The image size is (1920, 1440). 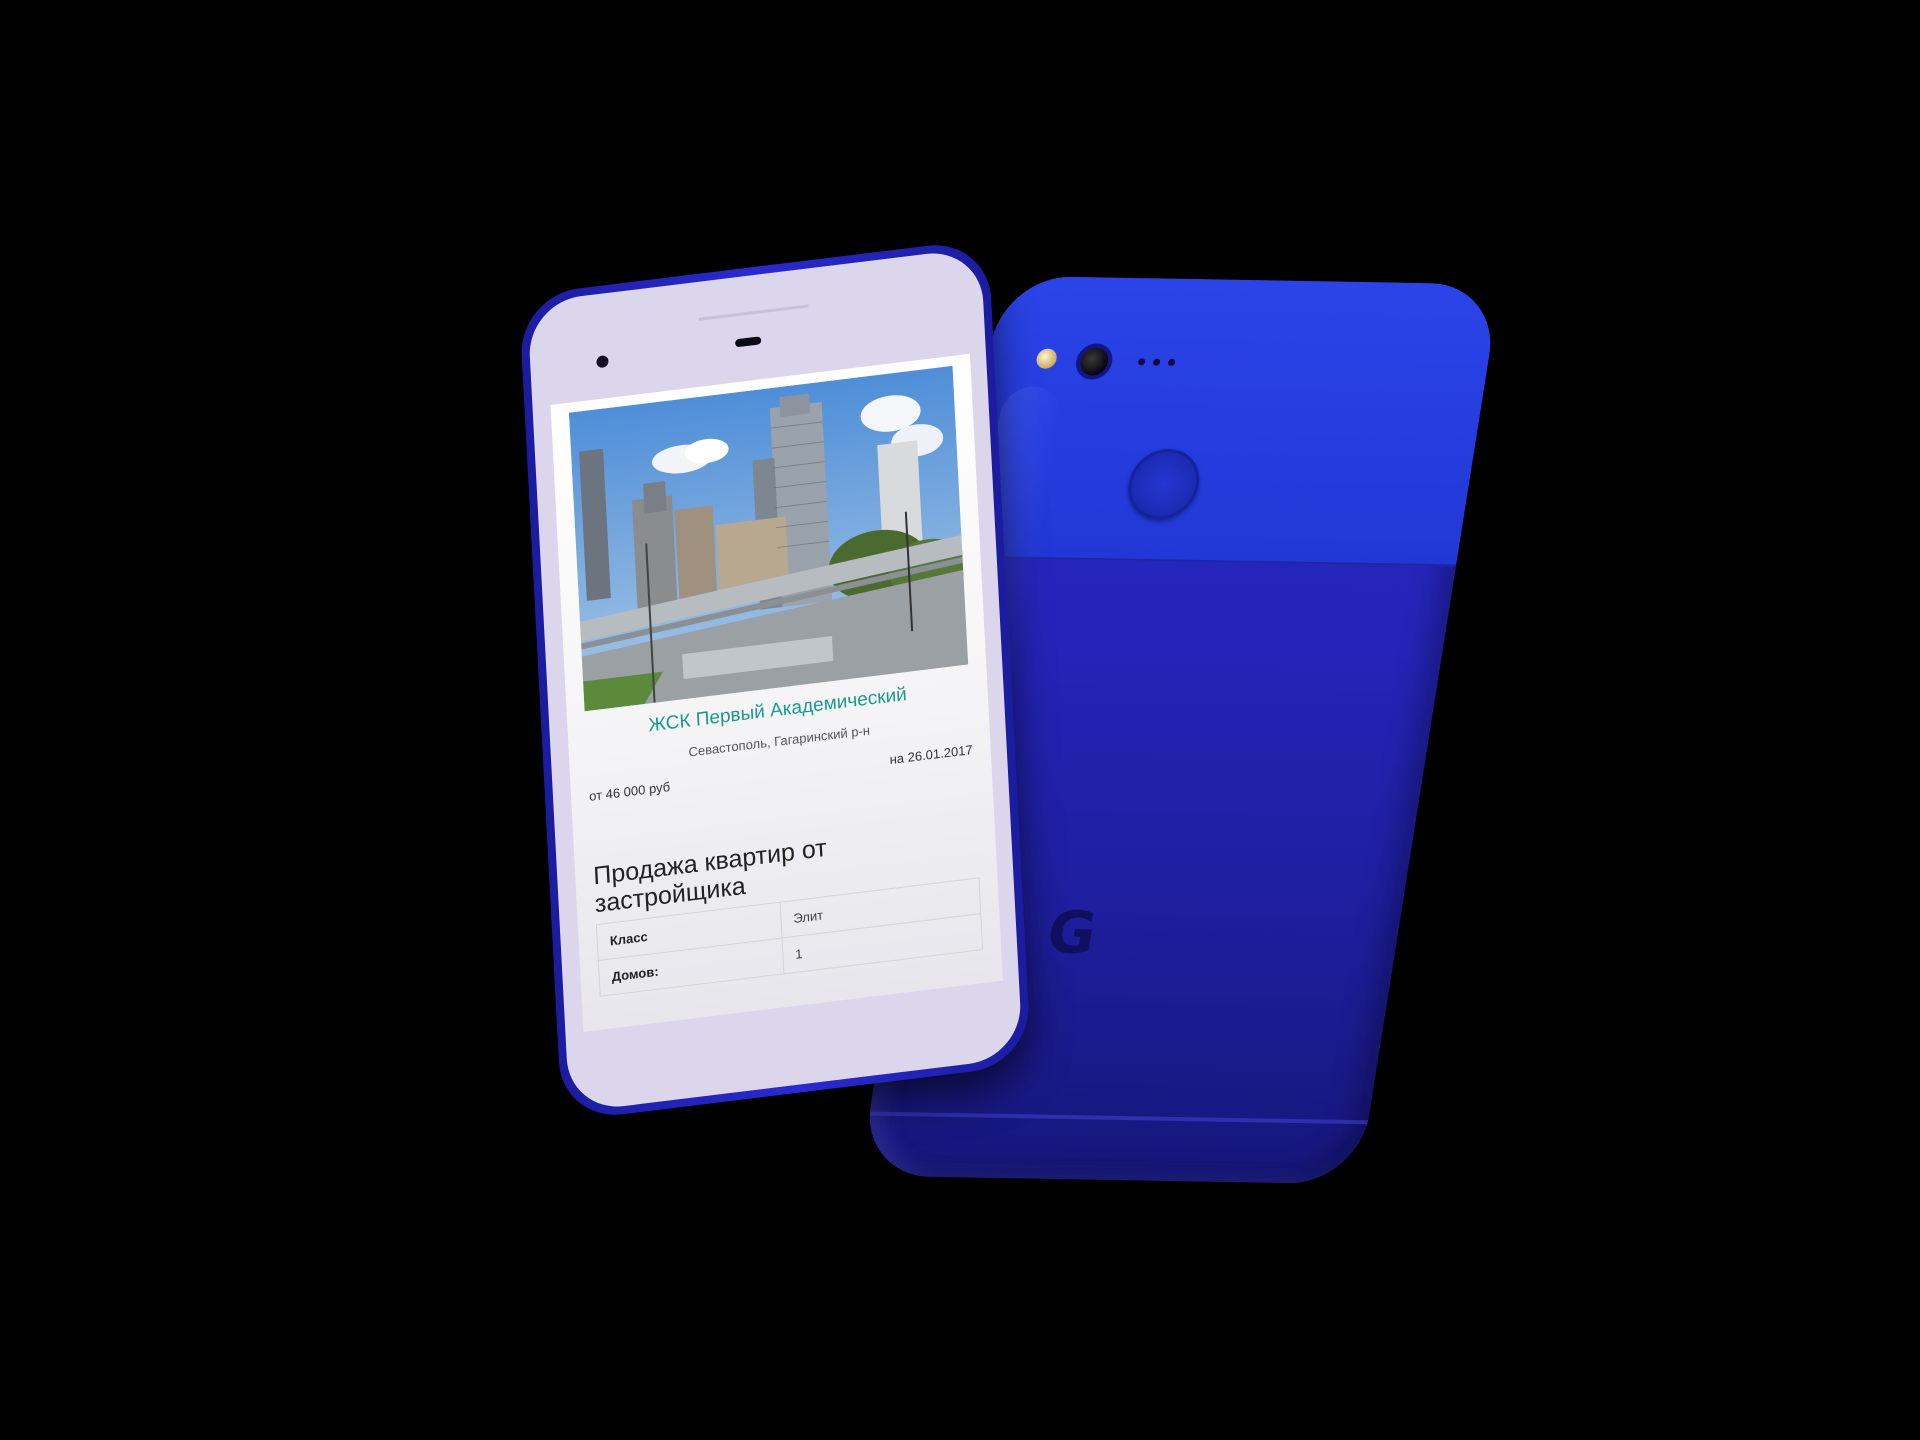 I want to click on price-date: на 26.01.2017, so click(x=931, y=754).